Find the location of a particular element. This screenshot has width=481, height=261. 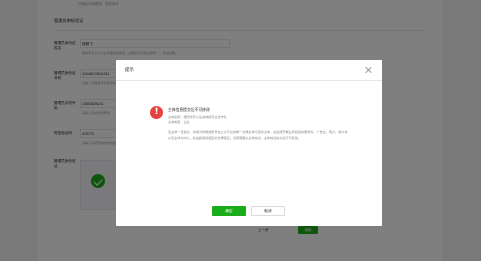

confirm-button: 确定 is located at coordinates (229, 211).